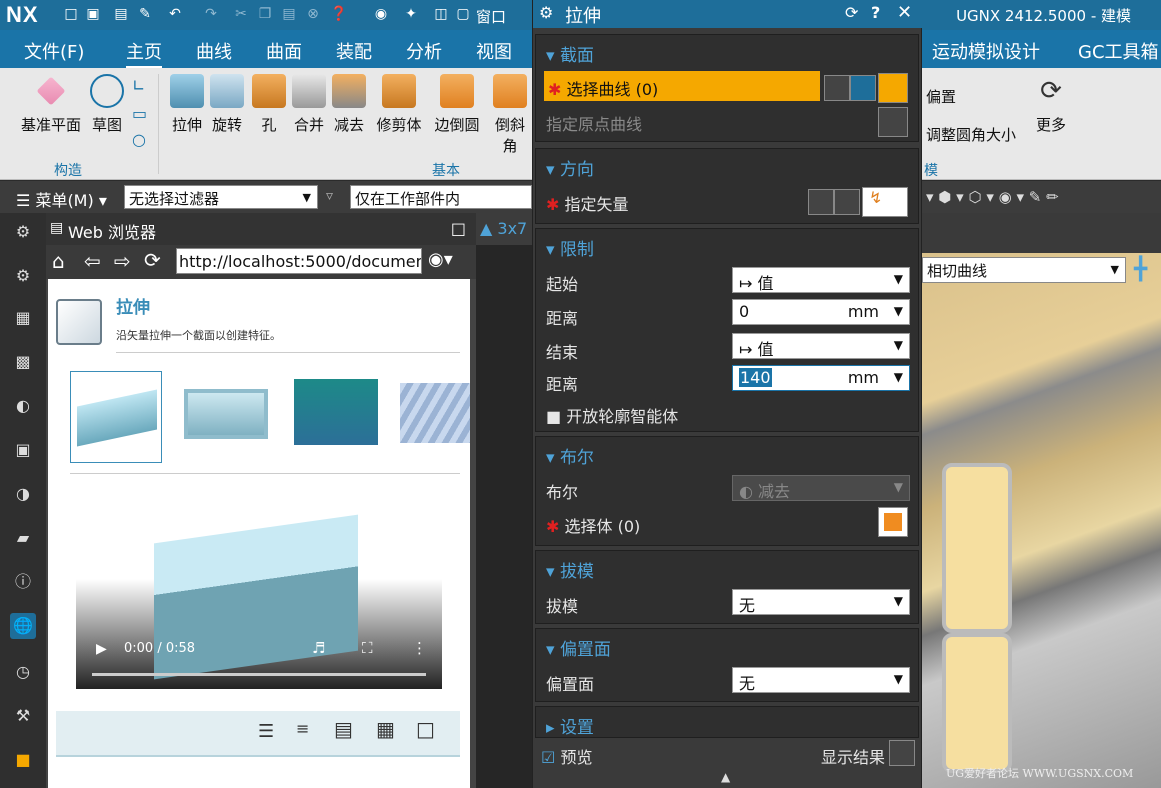 This screenshot has height=788, width=1161. What do you see at coordinates (265, 14) in the screenshot?
I see `copy-icon: ❐` at bounding box center [265, 14].